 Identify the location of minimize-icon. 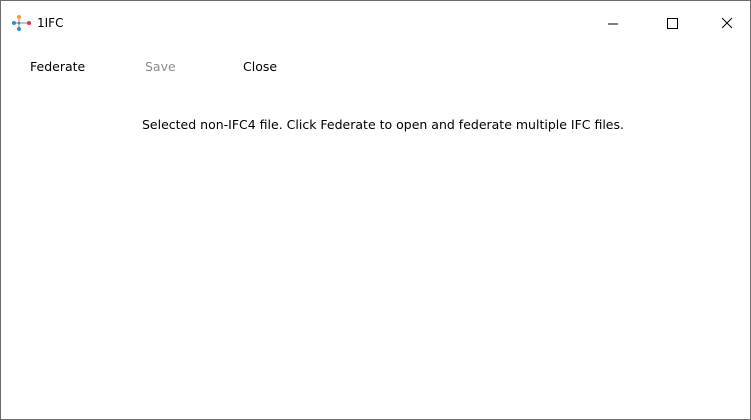
(613, 23).